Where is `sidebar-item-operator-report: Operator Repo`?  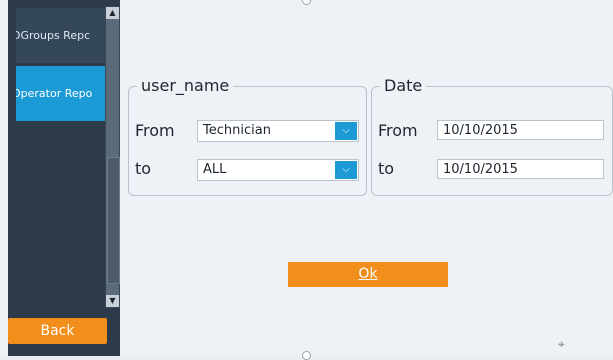 sidebar-item-operator-report: Operator Repo is located at coordinates (61, 93).